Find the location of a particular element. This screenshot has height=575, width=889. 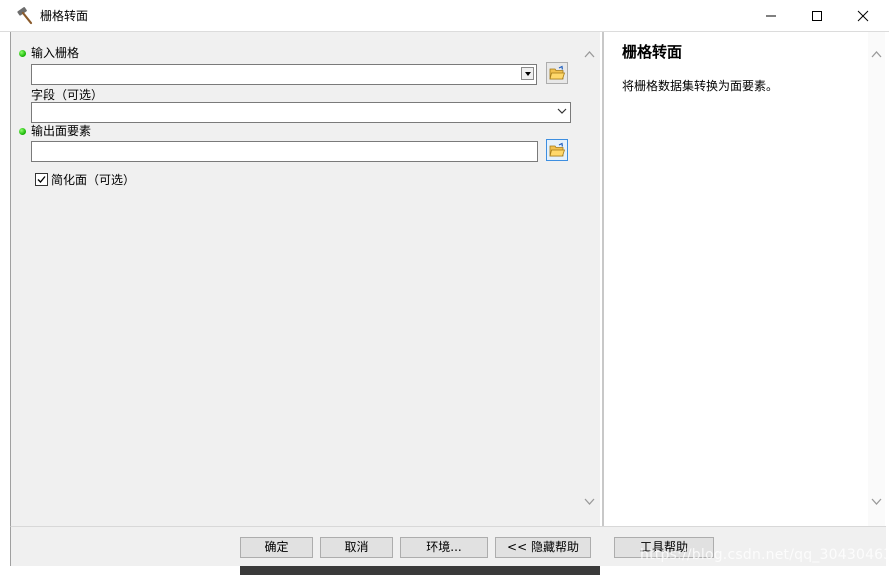

hammer-icon is located at coordinates (25, 16).